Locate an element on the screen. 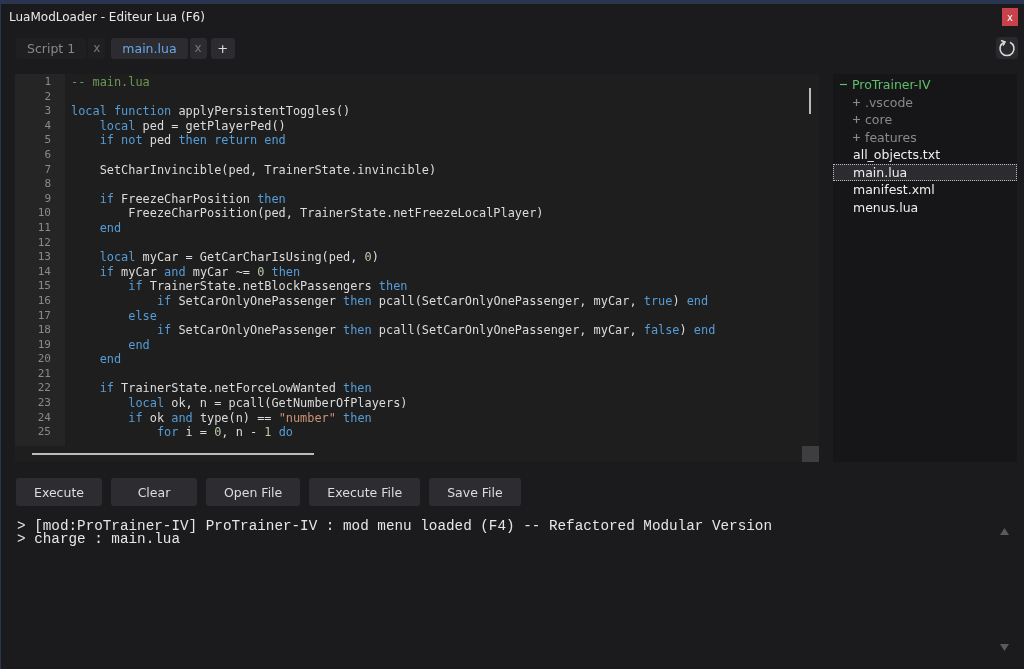 Image resolution: width=1024 pixels, height=669 pixels. line-number: 3 is located at coordinates (47, 111).